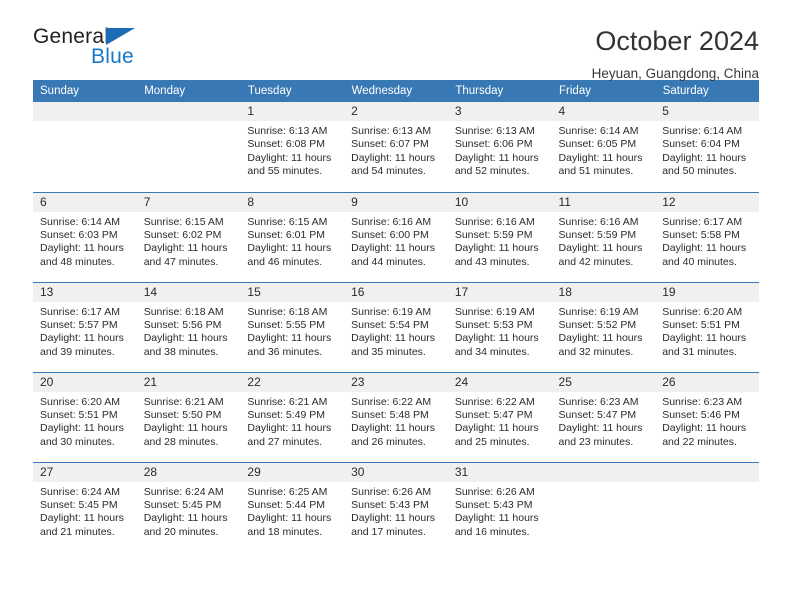 The width and height of the screenshot is (792, 612). I want to click on daylight-text: Daylight: 11 hours and 39 minutes., so click(82, 345).